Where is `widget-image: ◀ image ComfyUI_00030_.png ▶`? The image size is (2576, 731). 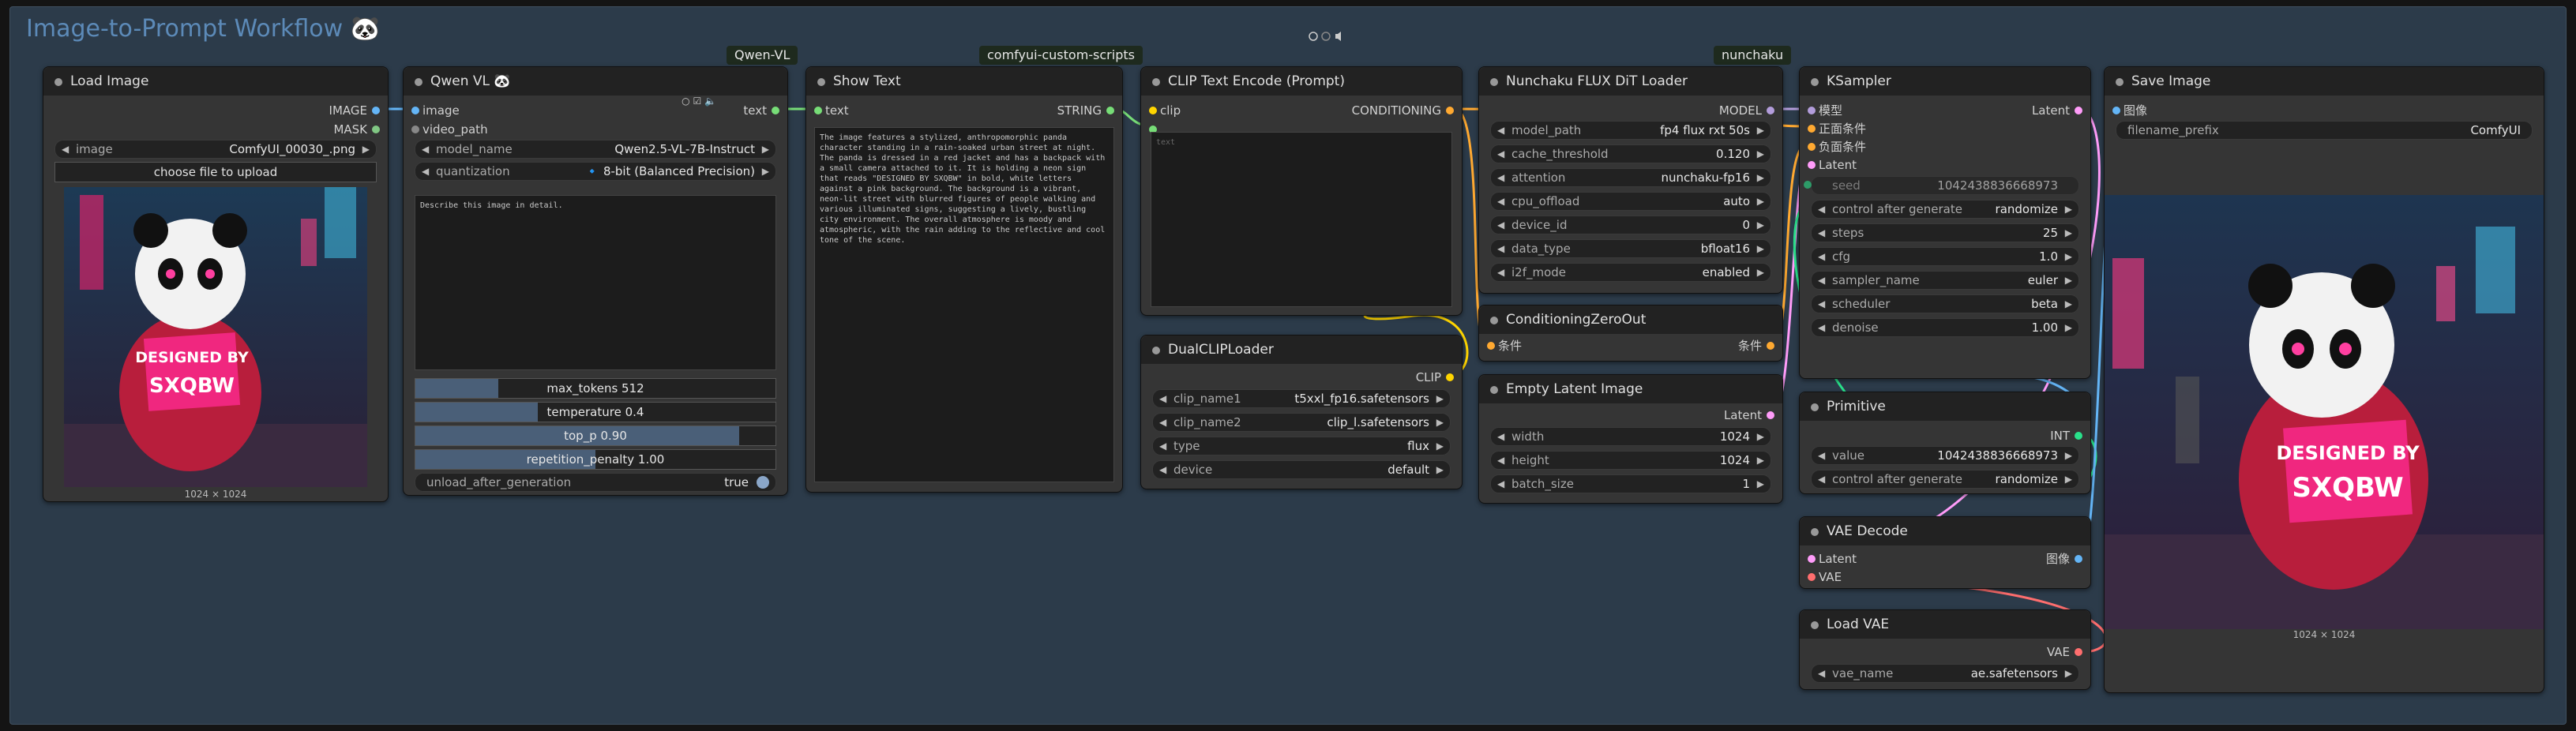
widget-image: ◀ image ComfyUI_00030_.png ▶ is located at coordinates (215, 149).